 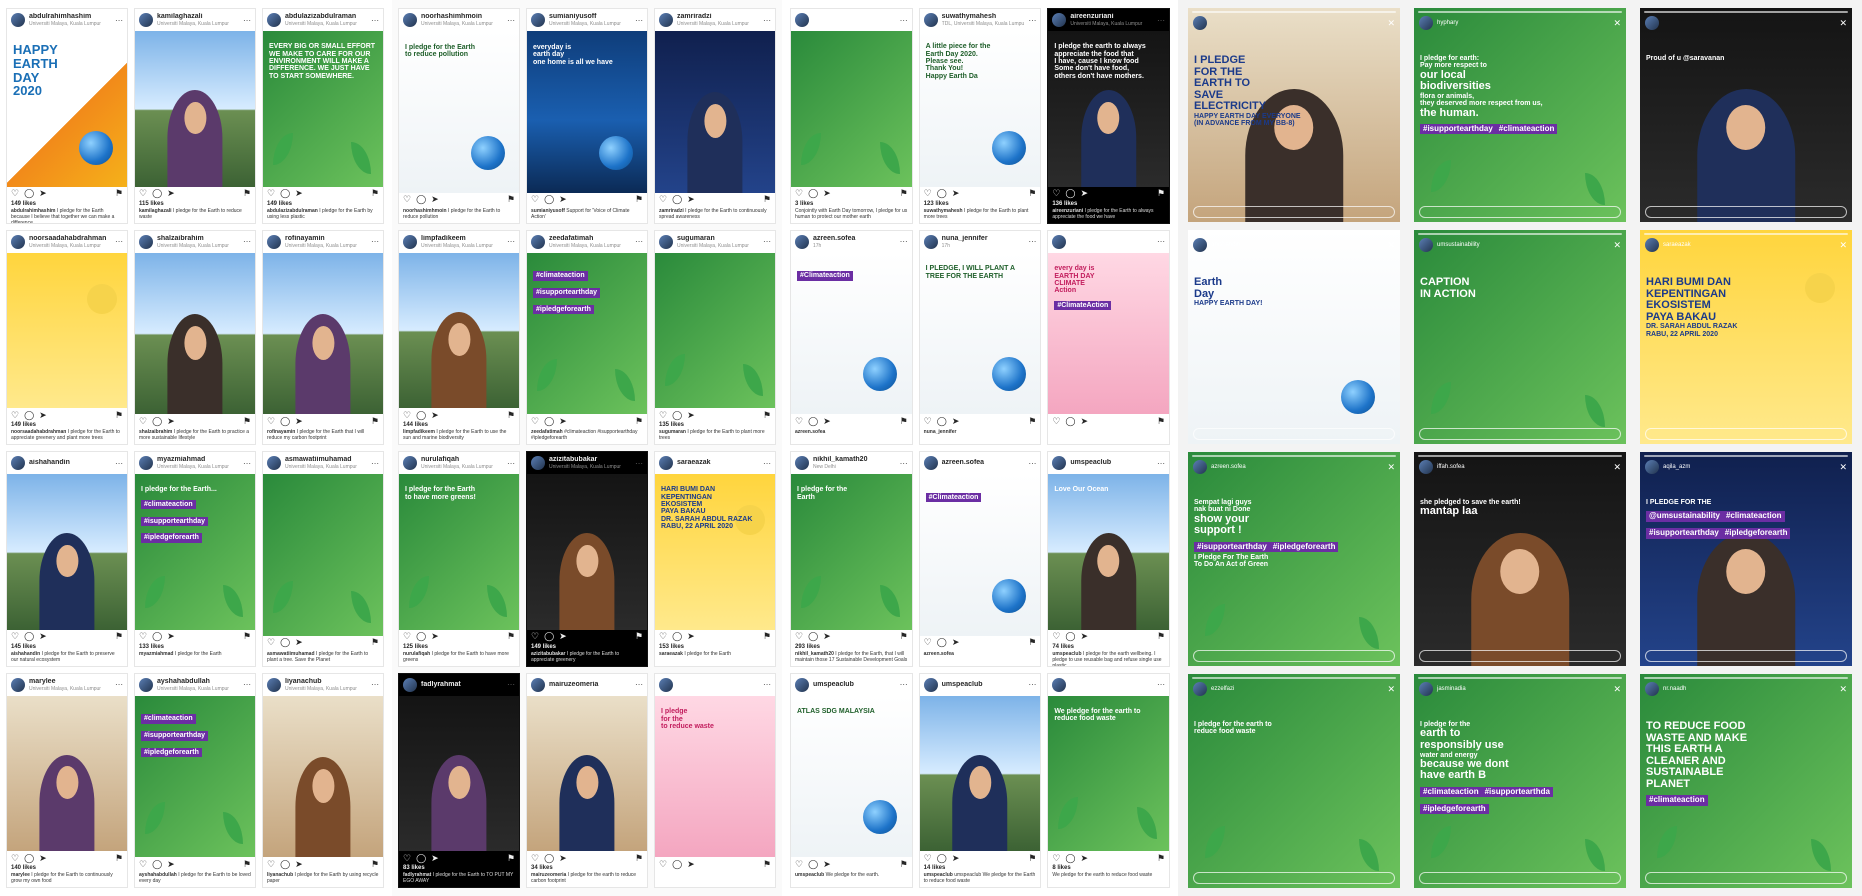 I want to click on post-image: Love Our Ocean, so click(x=1108, y=552).